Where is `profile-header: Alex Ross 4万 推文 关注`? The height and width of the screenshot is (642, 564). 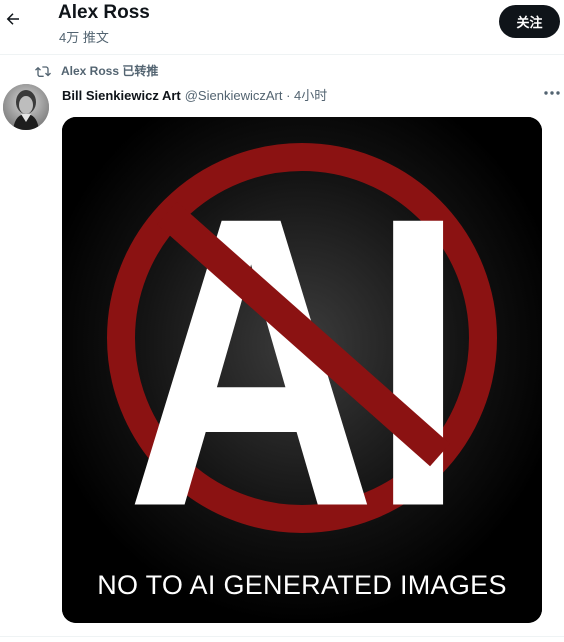
profile-header: Alex Ross 4万 推文 关注 is located at coordinates (282, 27).